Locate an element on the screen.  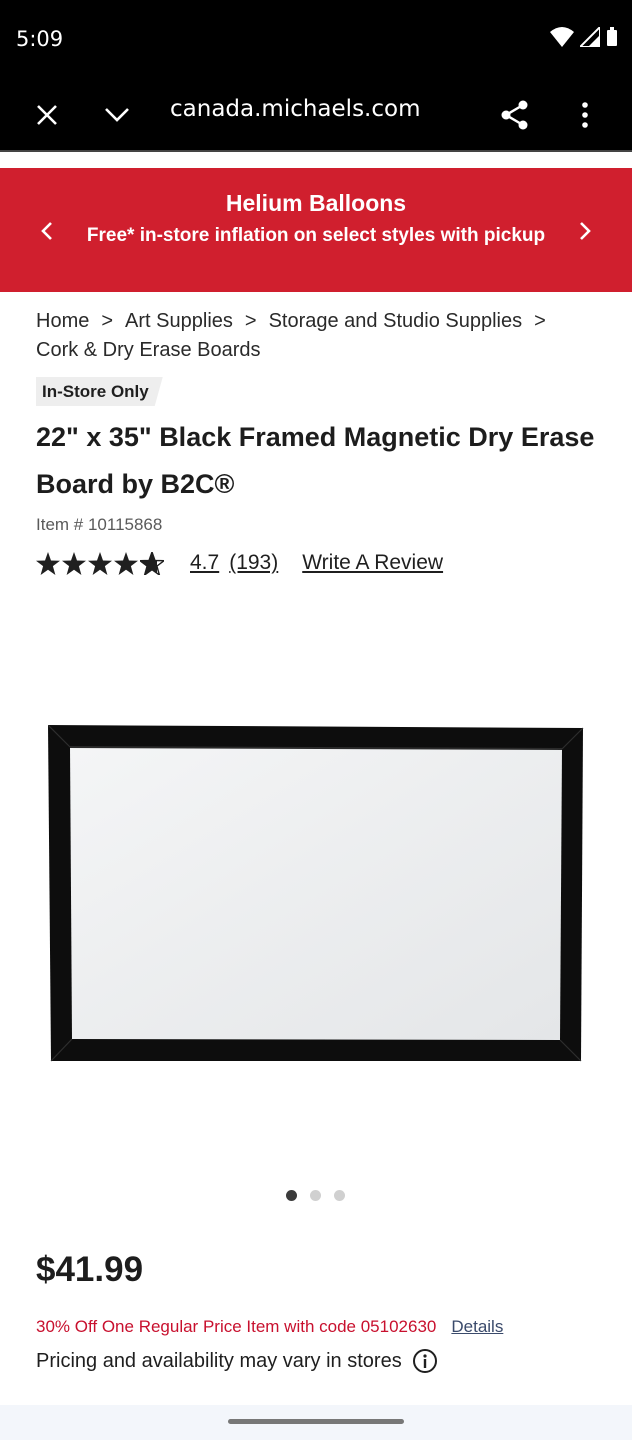
info-icon is located at coordinates (425, 1361).